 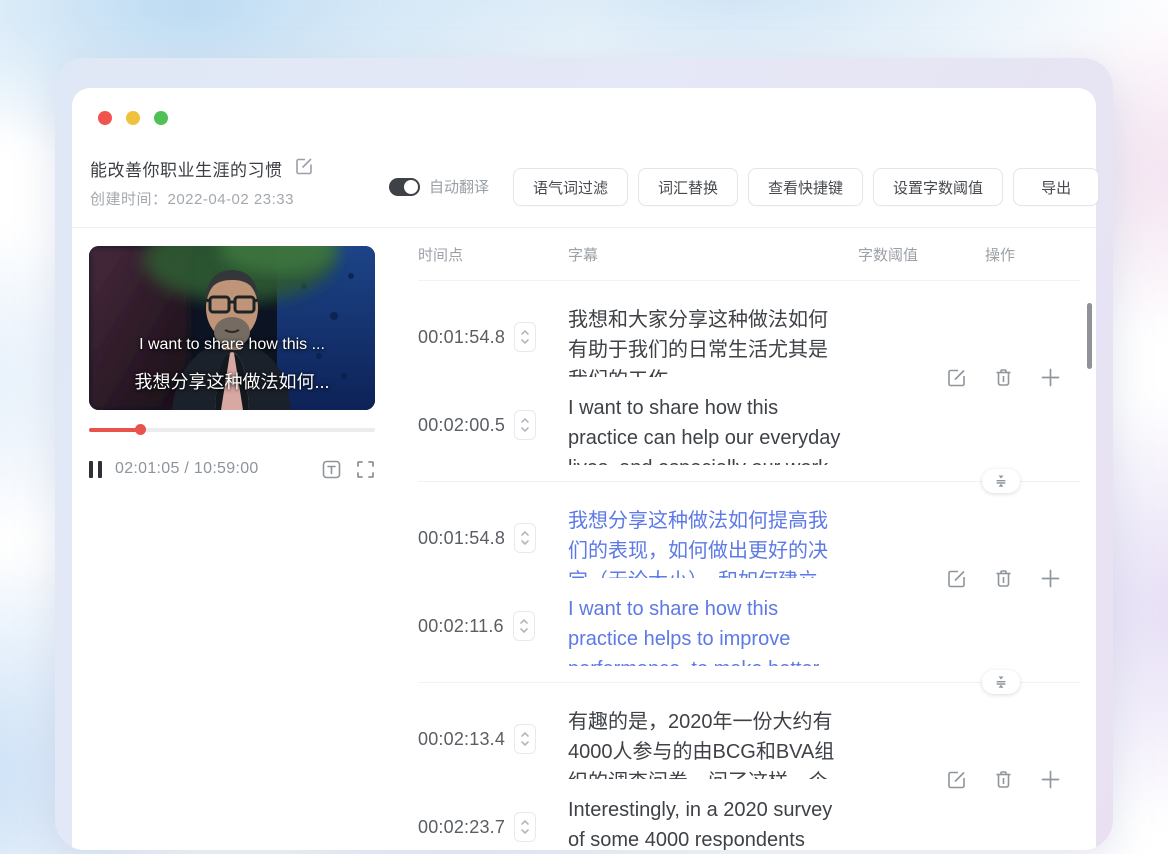 What do you see at coordinates (232, 430) in the screenshot?
I see `seek-bar` at bounding box center [232, 430].